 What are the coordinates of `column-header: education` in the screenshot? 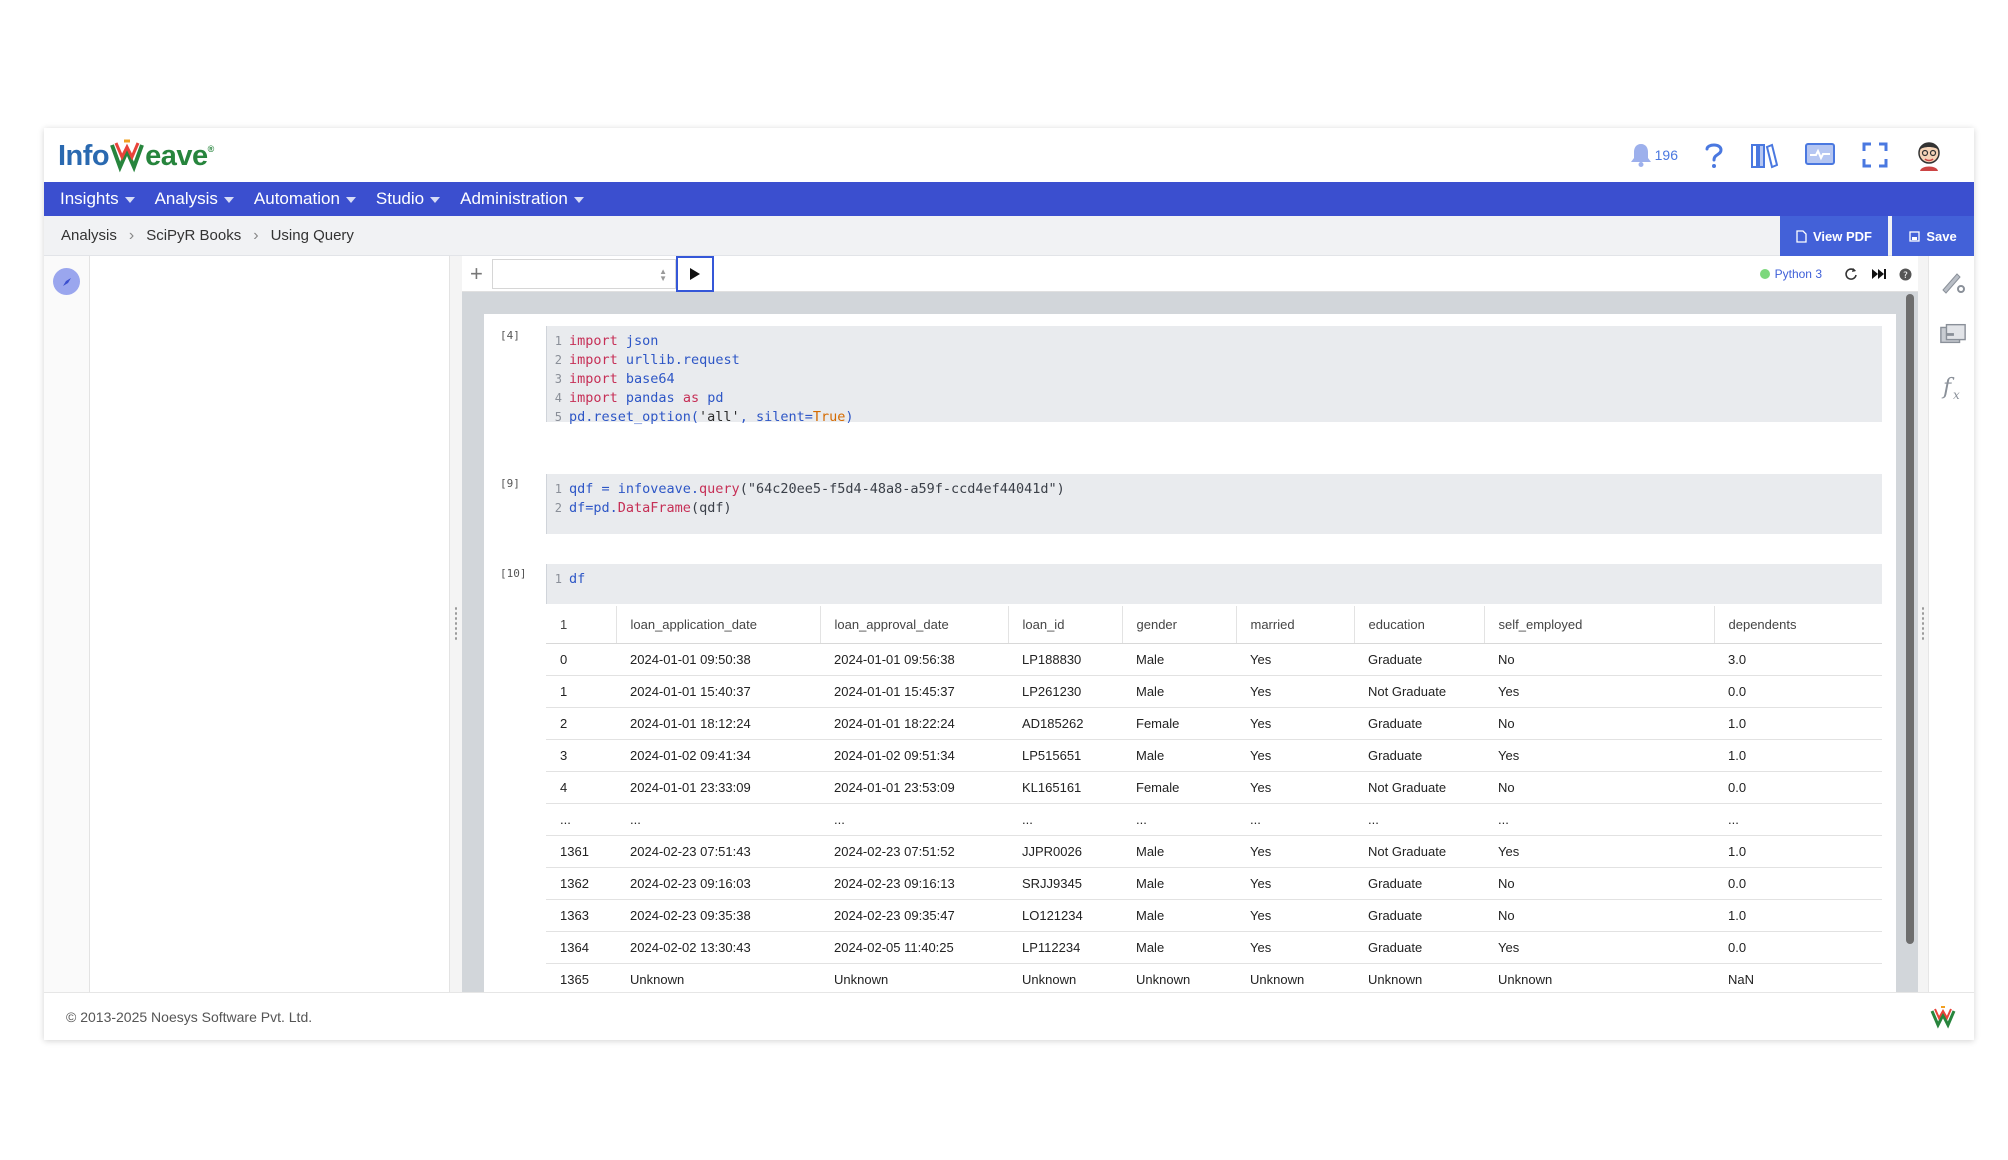 It's located at (1419, 625).